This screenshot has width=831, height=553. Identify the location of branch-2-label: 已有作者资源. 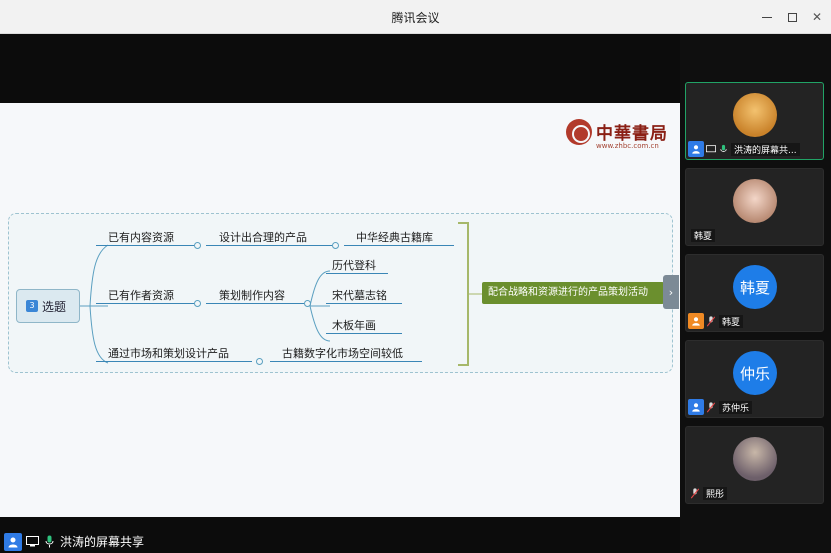
(141, 295).